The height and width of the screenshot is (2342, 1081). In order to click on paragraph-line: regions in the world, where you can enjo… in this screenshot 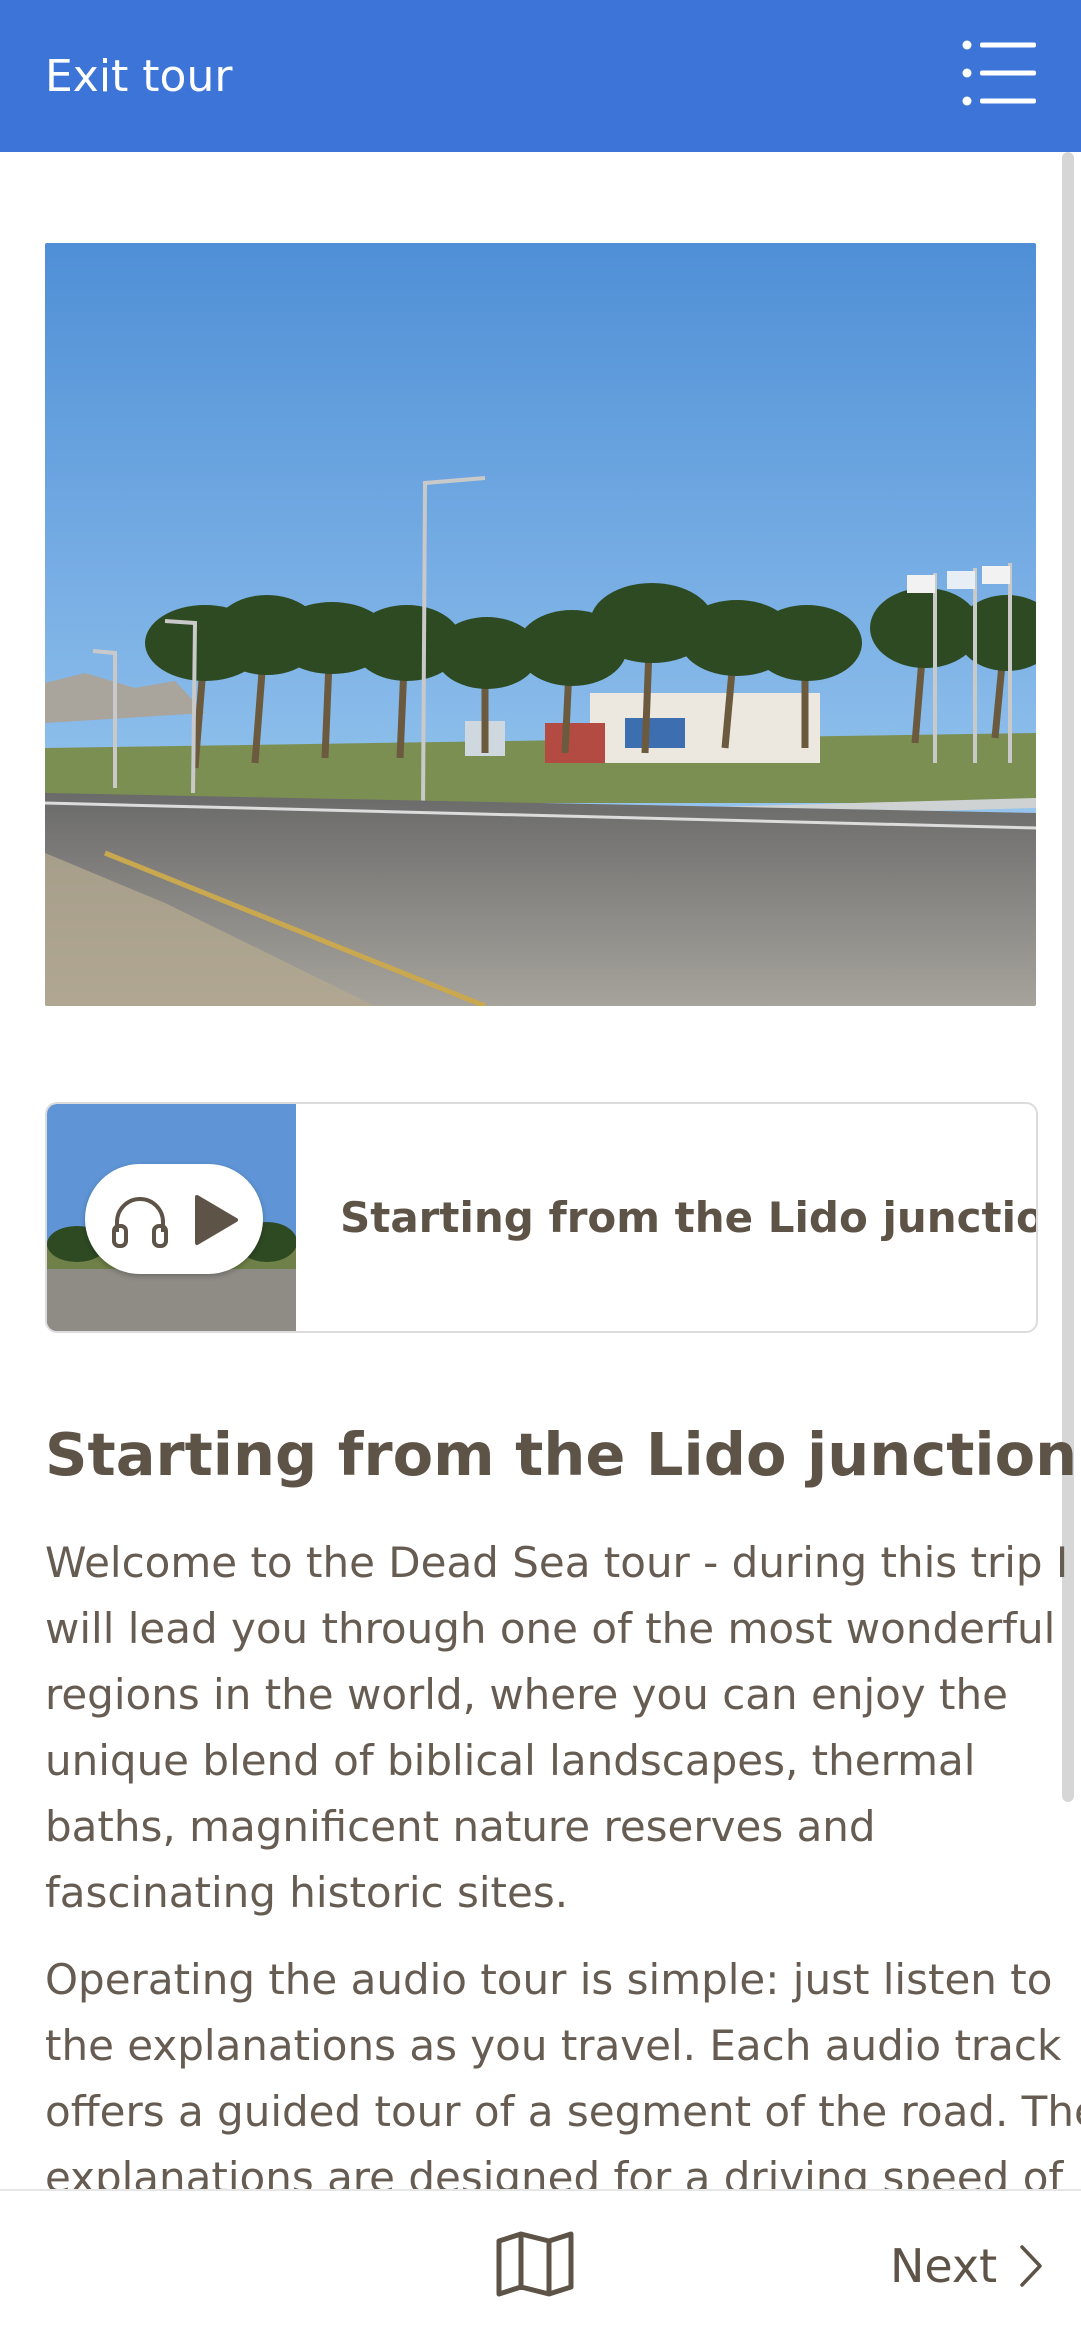, I will do `click(526, 1694)`.